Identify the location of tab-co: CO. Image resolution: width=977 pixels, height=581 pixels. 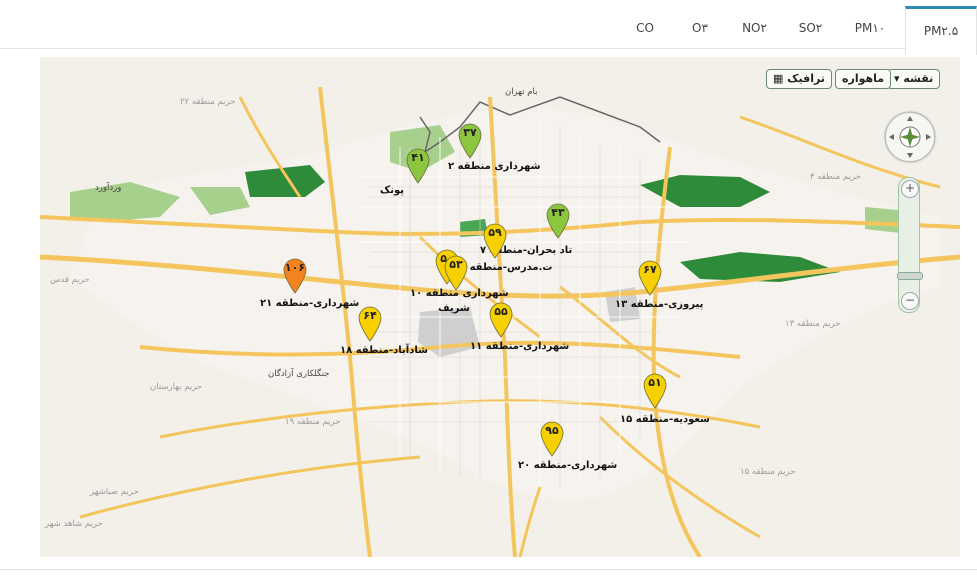
(645, 24).